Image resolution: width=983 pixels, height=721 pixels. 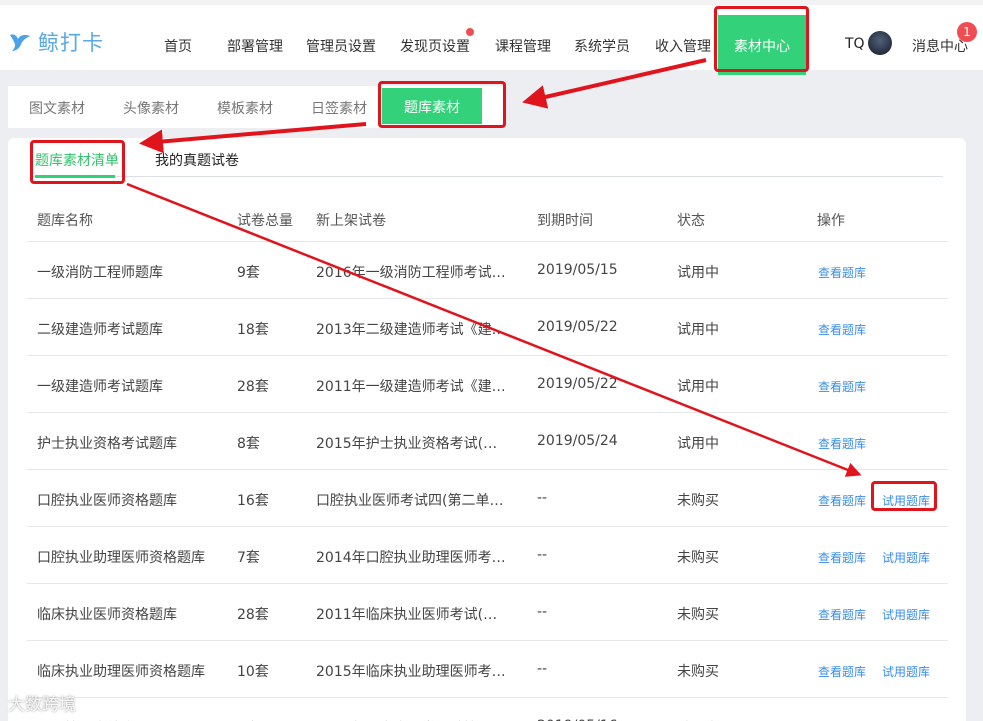 What do you see at coordinates (245, 108) in the screenshot?
I see `subtab-template-material: 模板素材` at bounding box center [245, 108].